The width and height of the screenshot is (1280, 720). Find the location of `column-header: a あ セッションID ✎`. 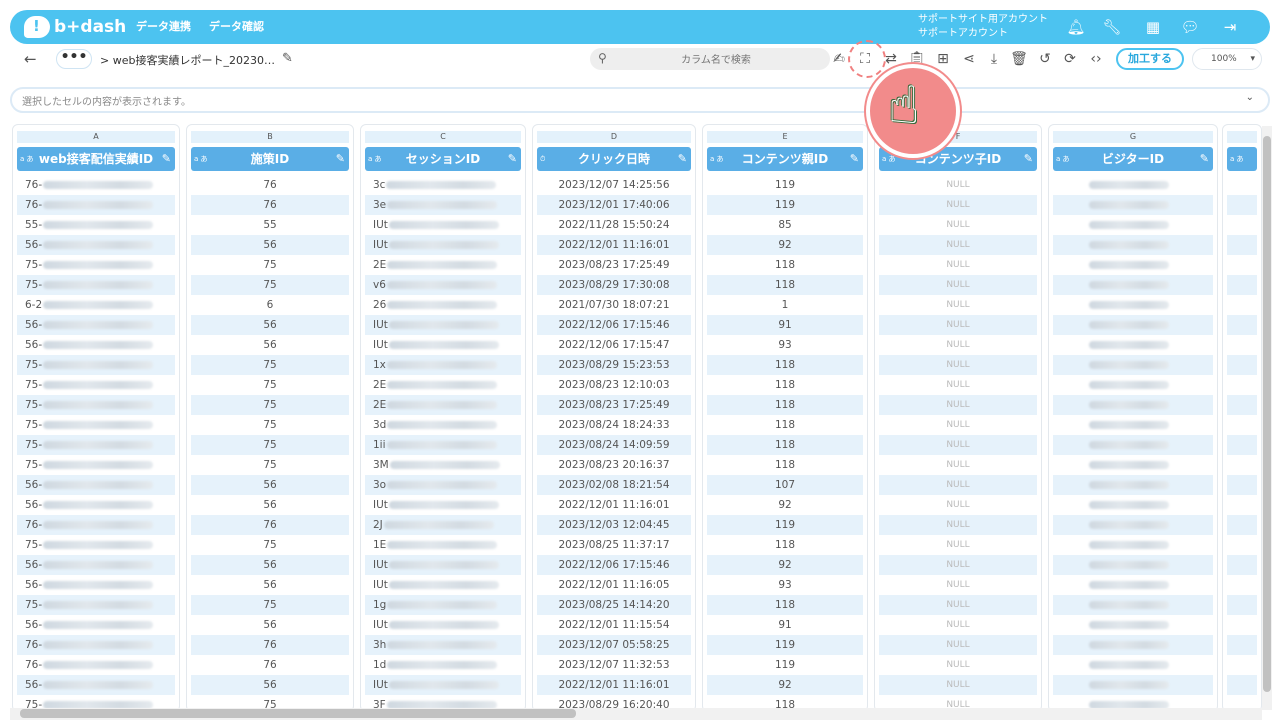

column-header: a あ セッションID ✎ is located at coordinates (443, 159).